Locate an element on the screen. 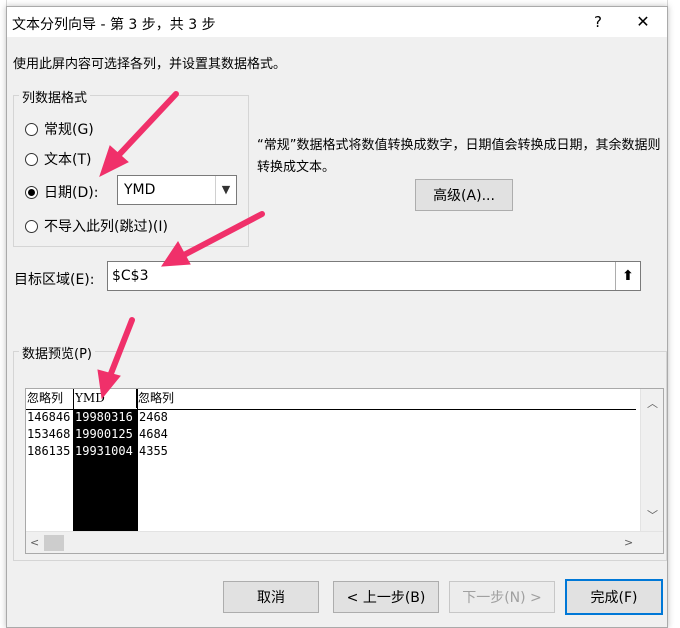  collapse-dialog-icon: ⬆ is located at coordinates (627, 276).